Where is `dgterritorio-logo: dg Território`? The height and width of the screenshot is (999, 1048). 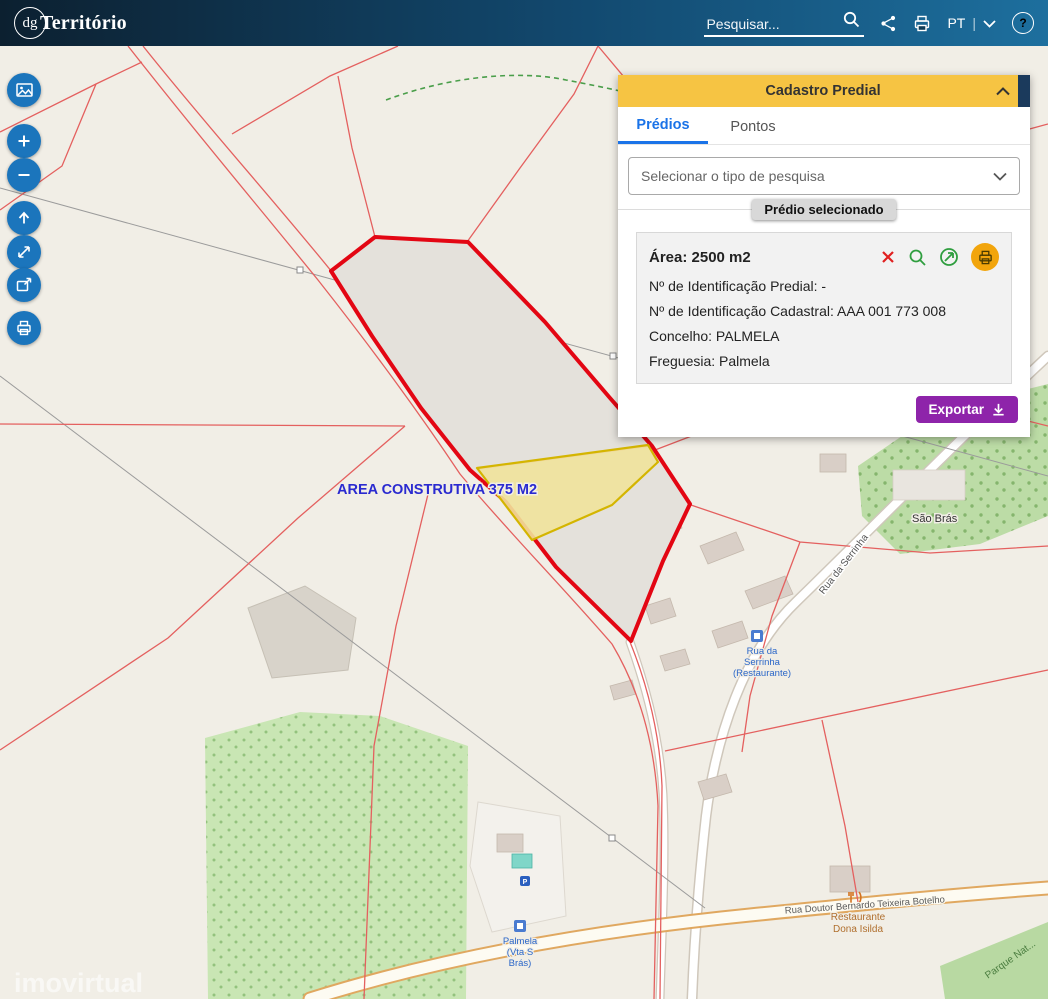 dgterritorio-logo: dg Território is located at coordinates (70, 23).